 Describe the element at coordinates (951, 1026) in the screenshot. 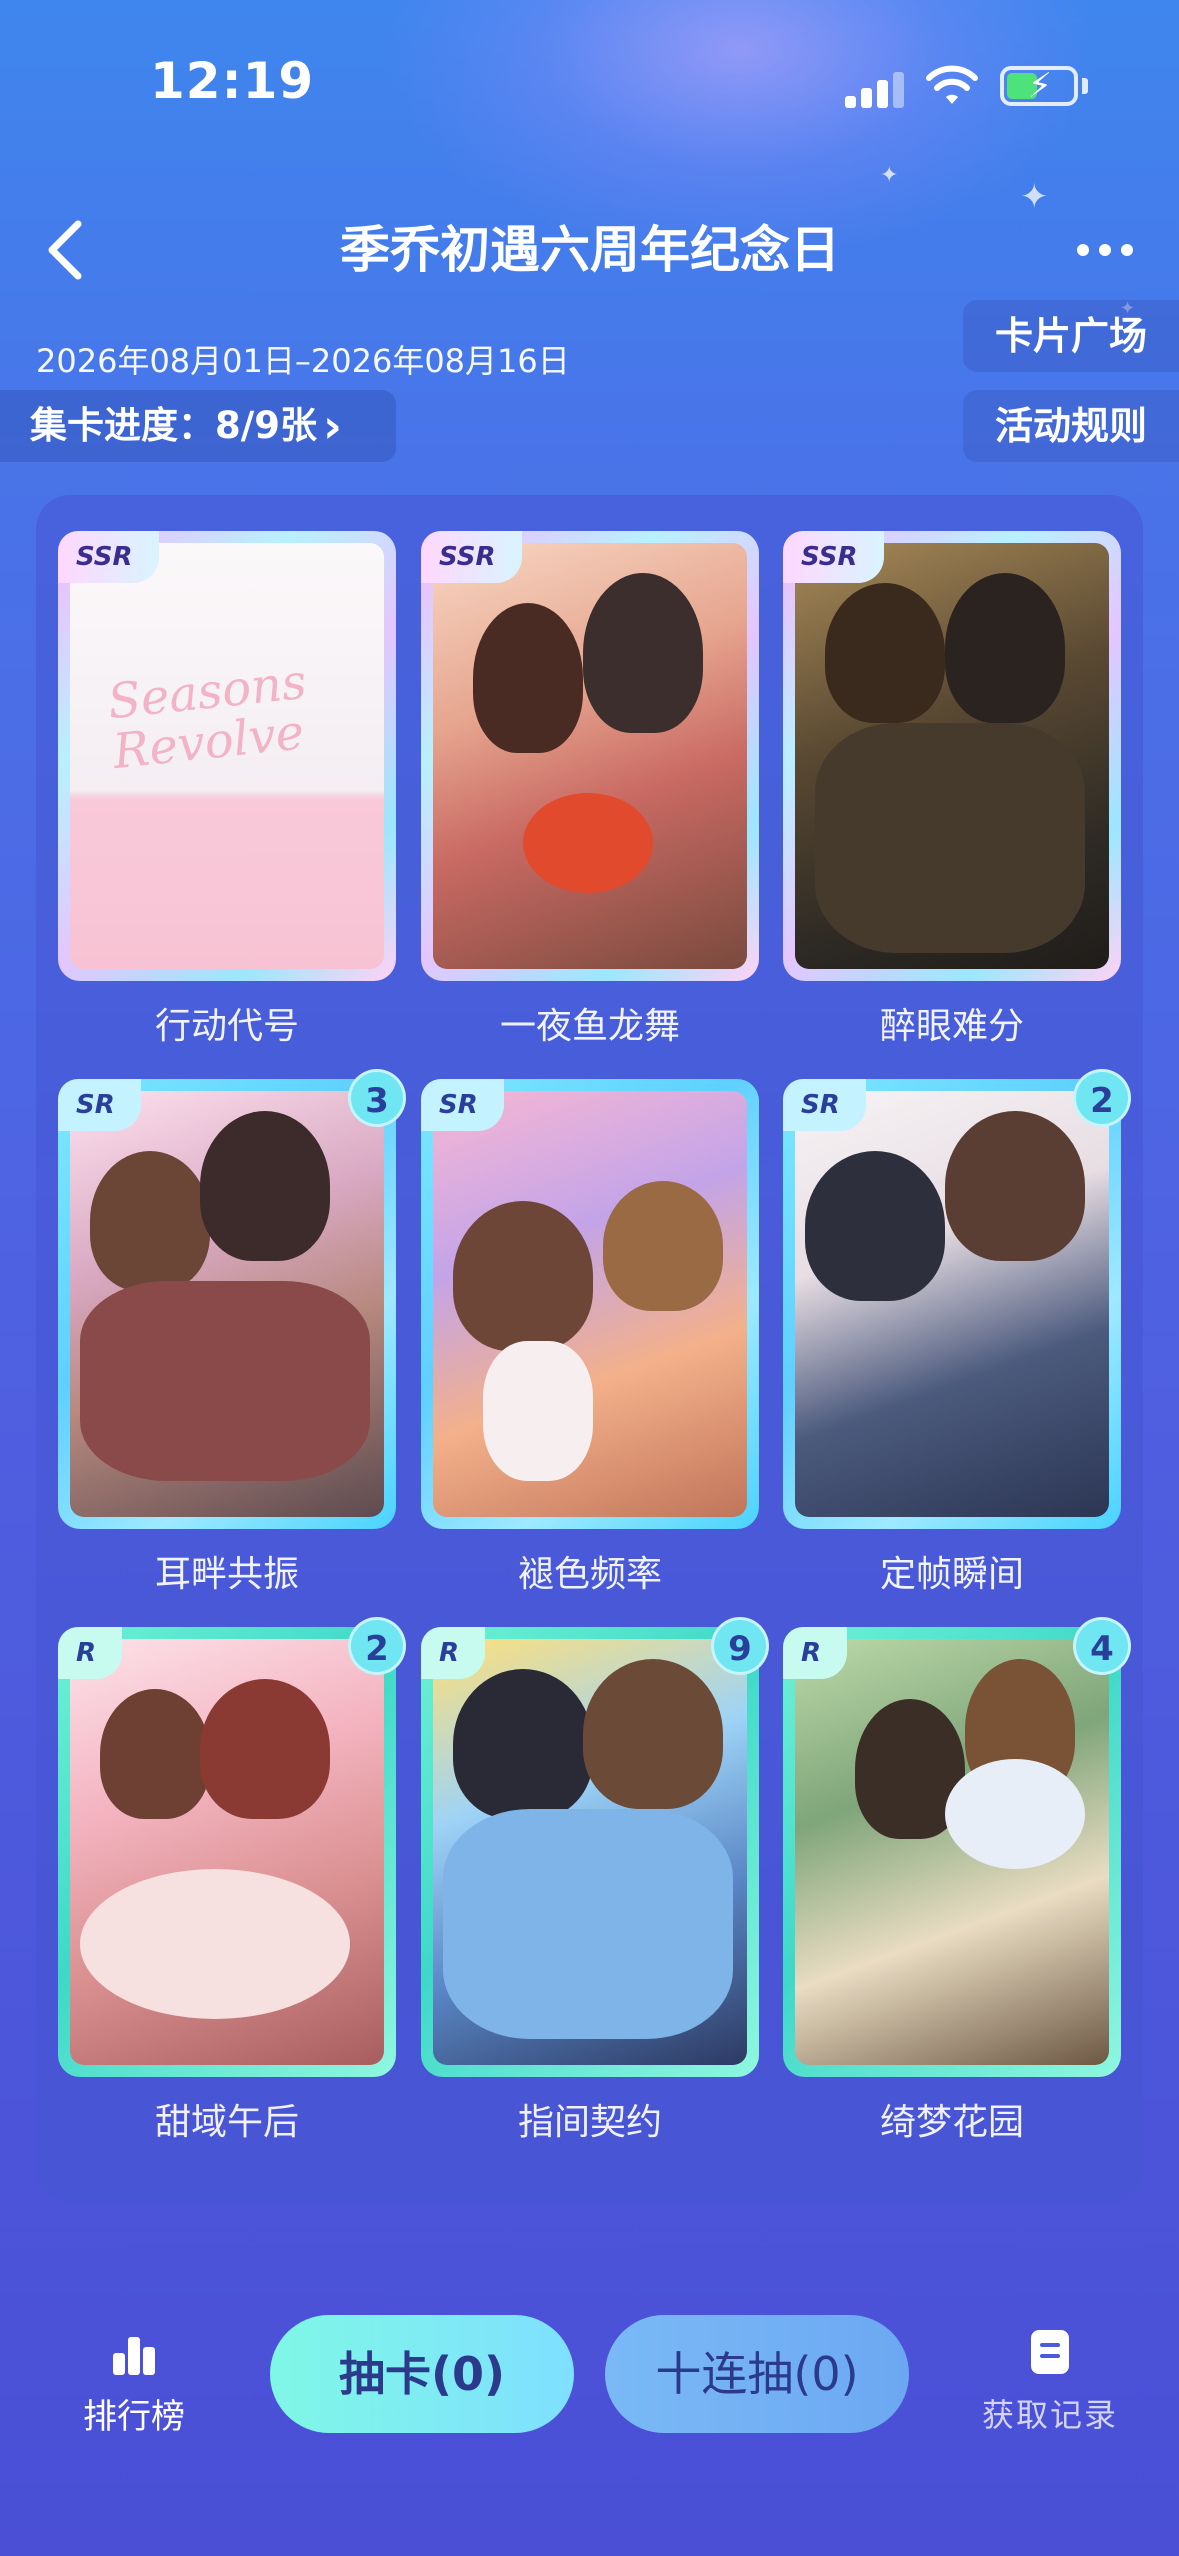

I see `card-name: 醉眼难分` at that location.